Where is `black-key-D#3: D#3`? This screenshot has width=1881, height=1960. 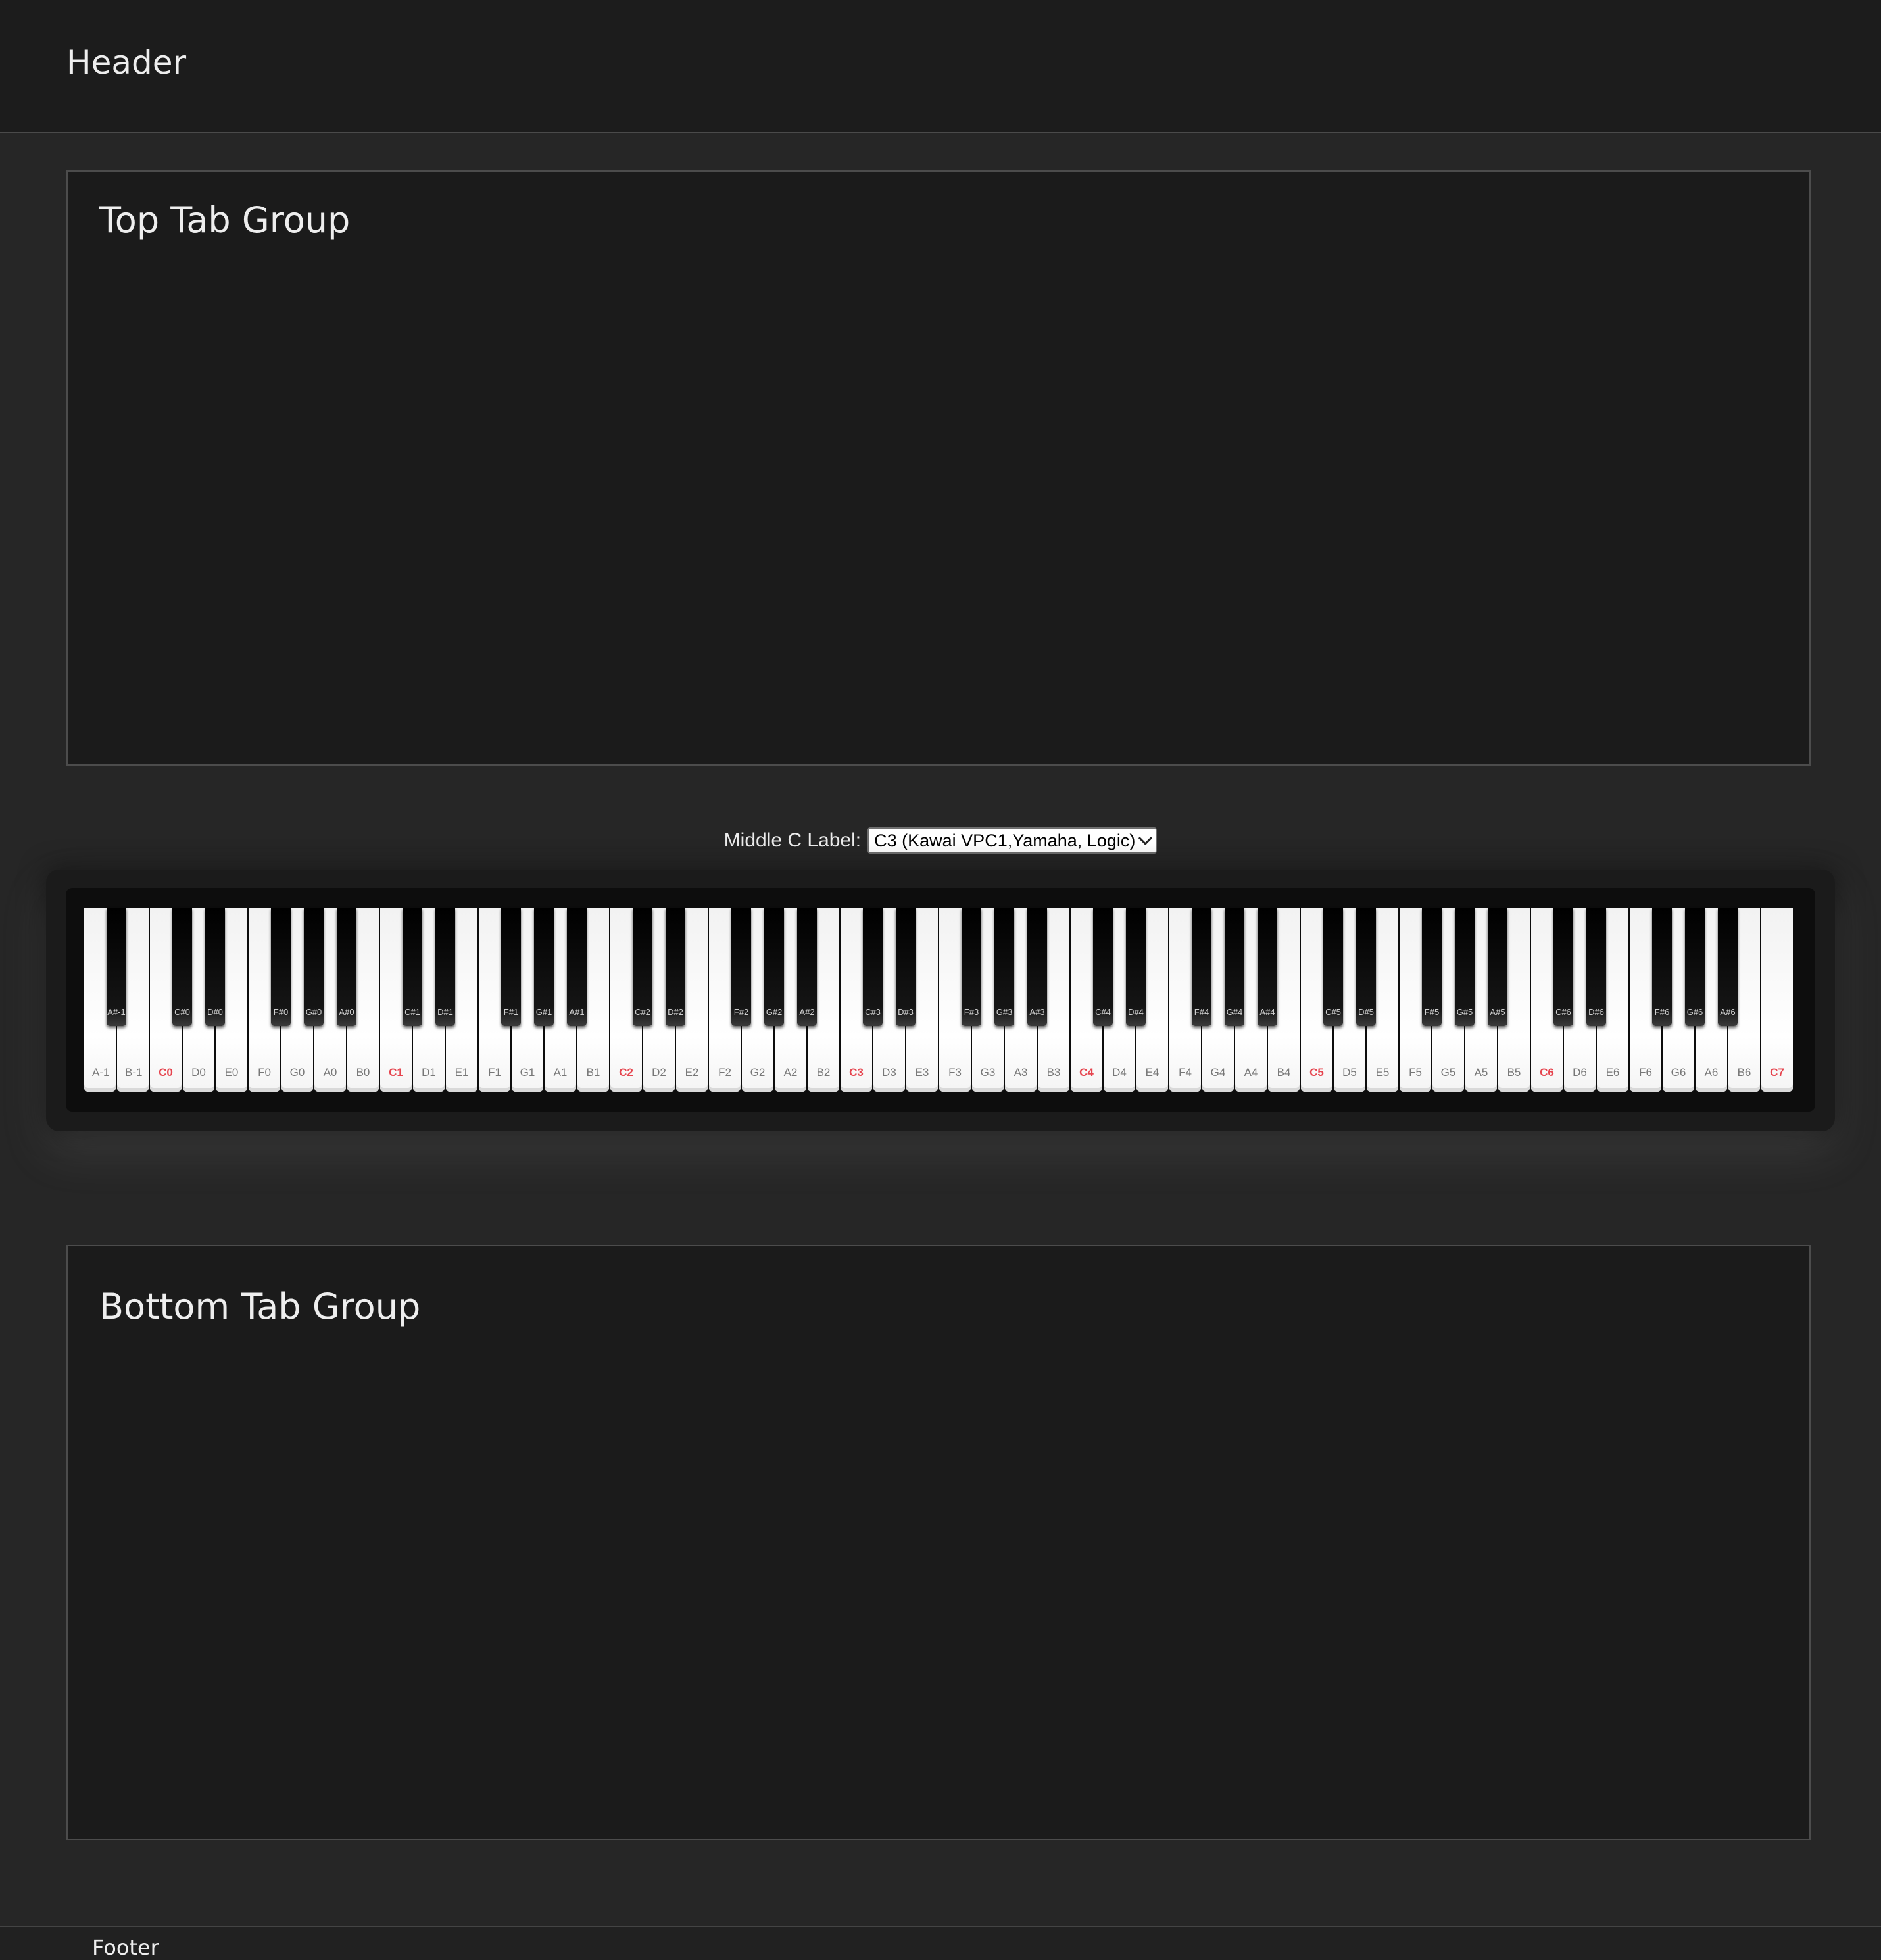 black-key-D#3: D#3 is located at coordinates (906, 967).